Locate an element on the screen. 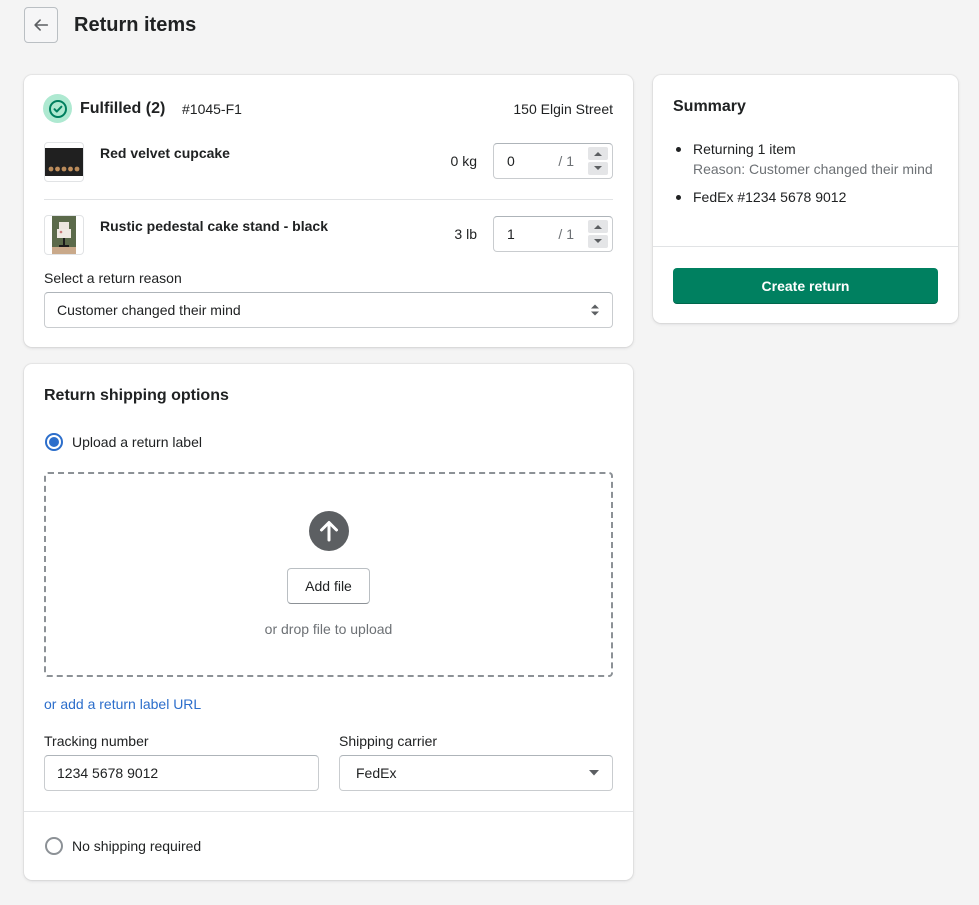  fulfillment-status-title: Fulfilled (2) is located at coordinates (123, 108).